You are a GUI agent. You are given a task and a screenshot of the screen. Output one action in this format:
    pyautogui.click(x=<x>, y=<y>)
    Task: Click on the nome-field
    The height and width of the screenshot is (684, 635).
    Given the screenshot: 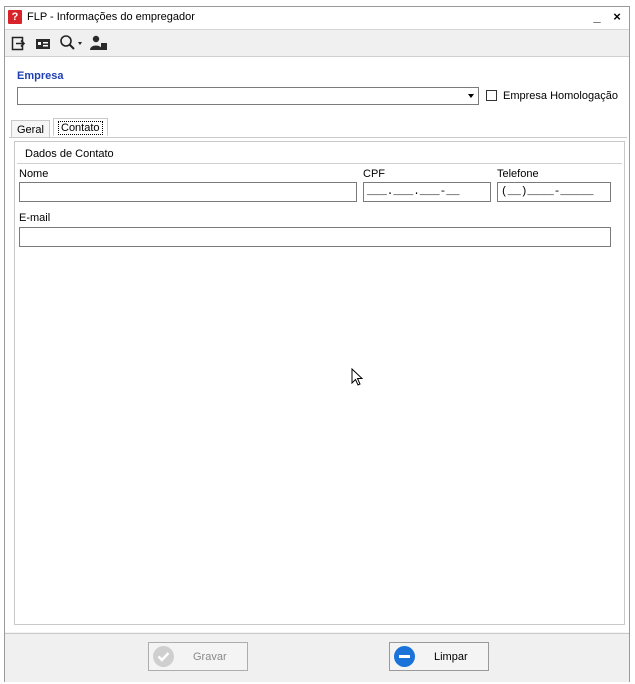 What is the action you would take?
    pyautogui.click(x=188, y=192)
    